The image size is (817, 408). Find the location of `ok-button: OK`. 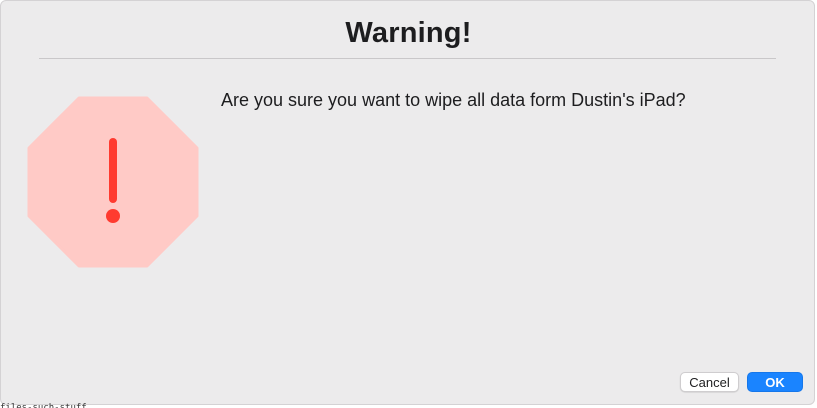

ok-button: OK is located at coordinates (775, 382).